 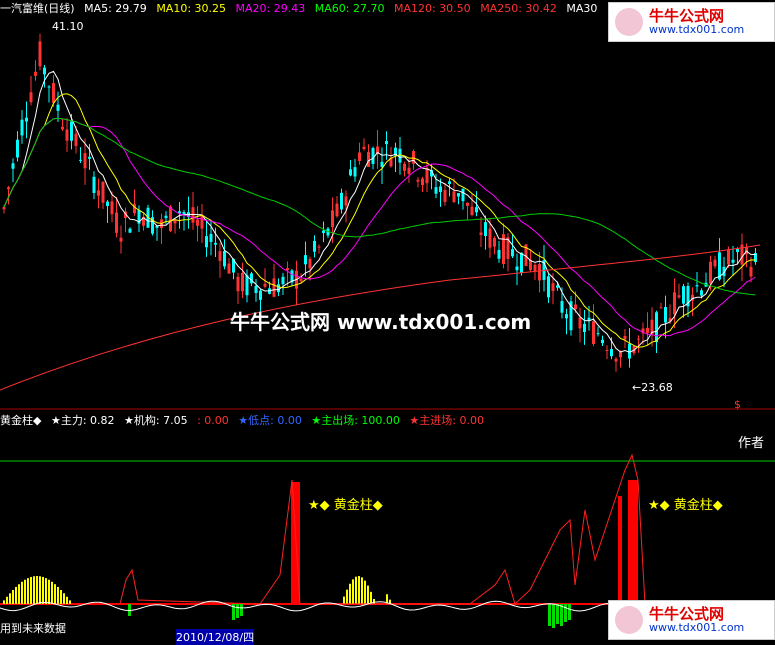 What do you see at coordinates (691, 620) in the screenshot?
I see `site-logo-bottom: 牛牛公式网 www.tdx001.com` at bounding box center [691, 620].